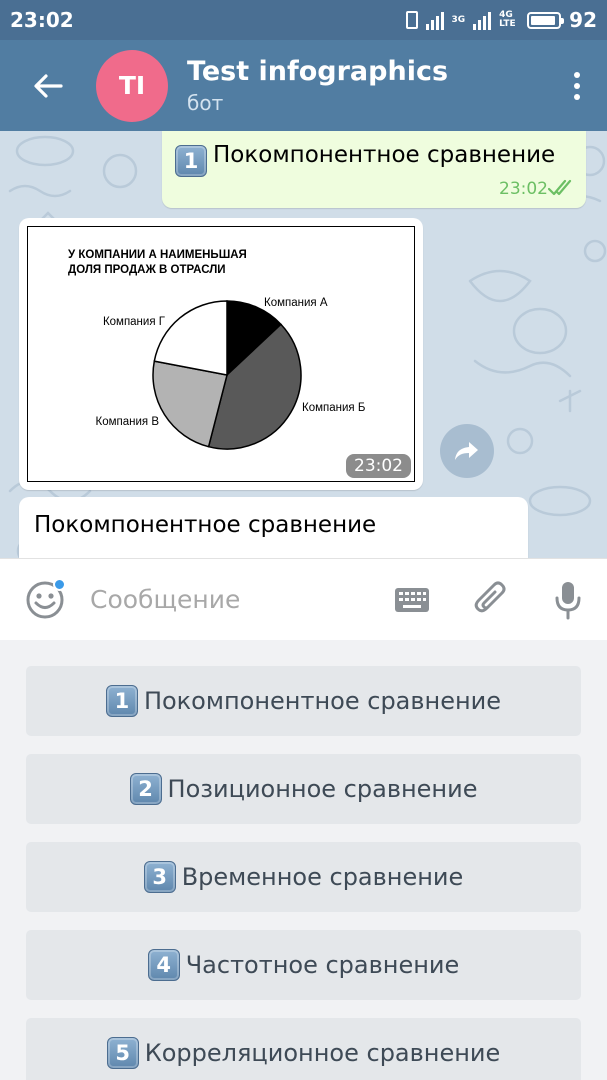 Image resolution: width=607 pixels, height=1080 pixels. What do you see at coordinates (191, 161) in the screenshot?
I see `keycap-one-emoji: 1` at bounding box center [191, 161].